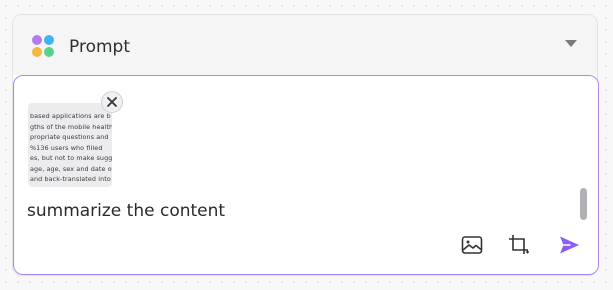  I want to click on thumbnail-line: and back-translated into, so click(70, 179).